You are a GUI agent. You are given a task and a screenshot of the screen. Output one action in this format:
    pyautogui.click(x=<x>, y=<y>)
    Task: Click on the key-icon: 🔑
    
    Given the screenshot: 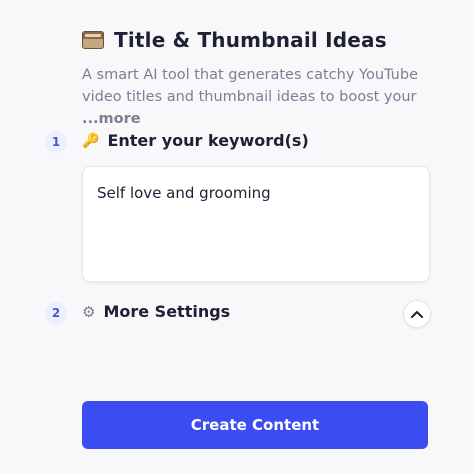 What is the action you would take?
    pyautogui.click(x=91, y=140)
    